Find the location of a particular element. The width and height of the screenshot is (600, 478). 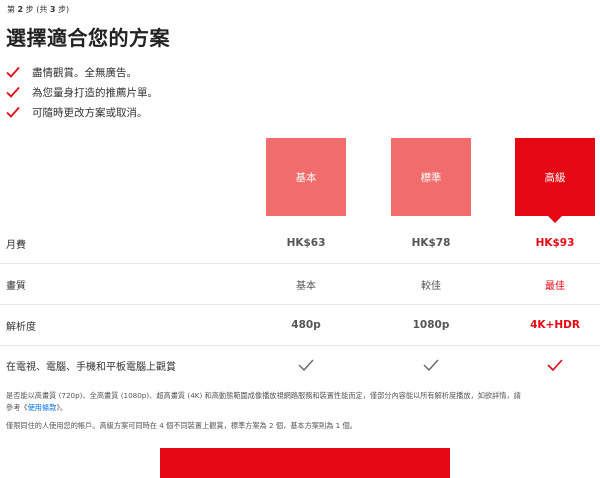

plan-name-premium: 高級 is located at coordinates (555, 177).